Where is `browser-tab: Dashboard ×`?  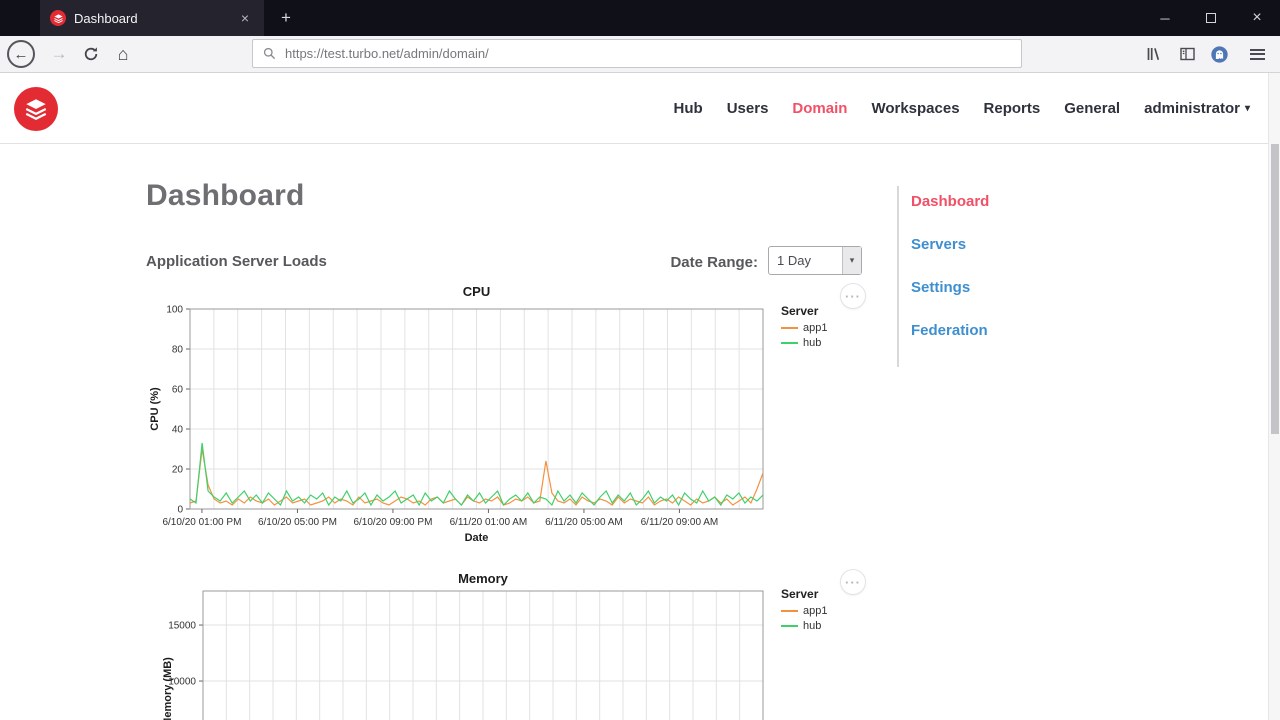 browser-tab: Dashboard × is located at coordinates (152, 18).